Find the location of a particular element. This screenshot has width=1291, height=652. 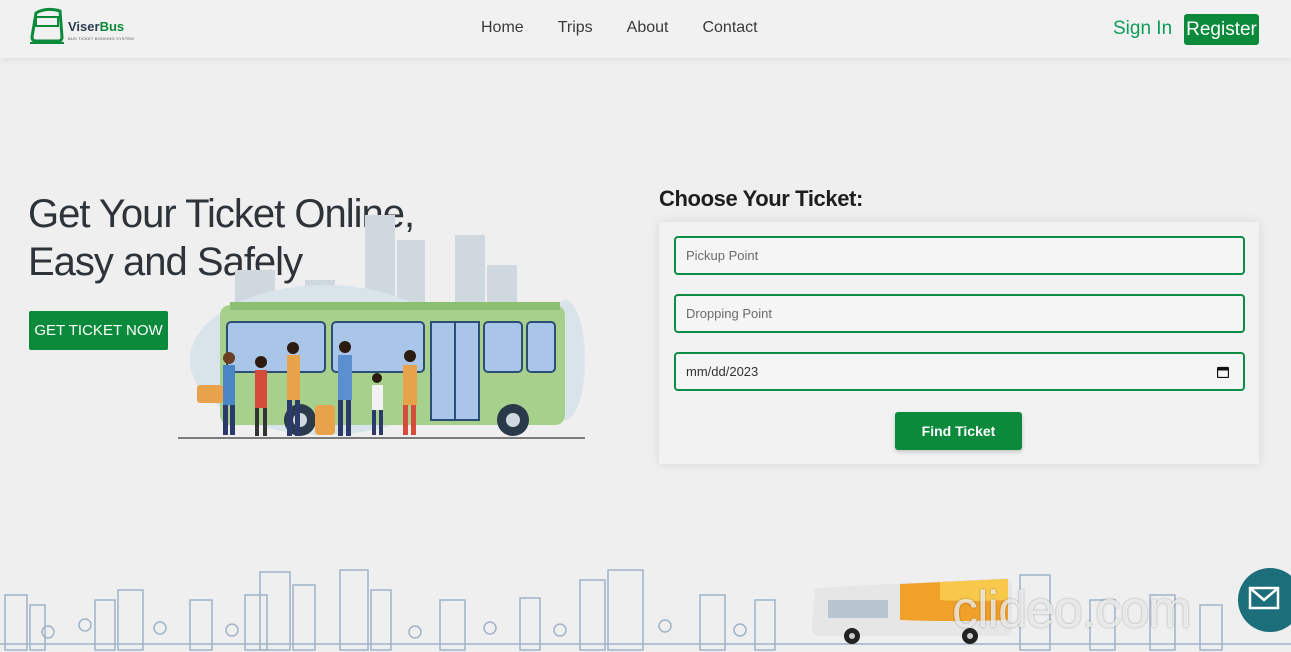

nav-about: About is located at coordinates (648, 28).